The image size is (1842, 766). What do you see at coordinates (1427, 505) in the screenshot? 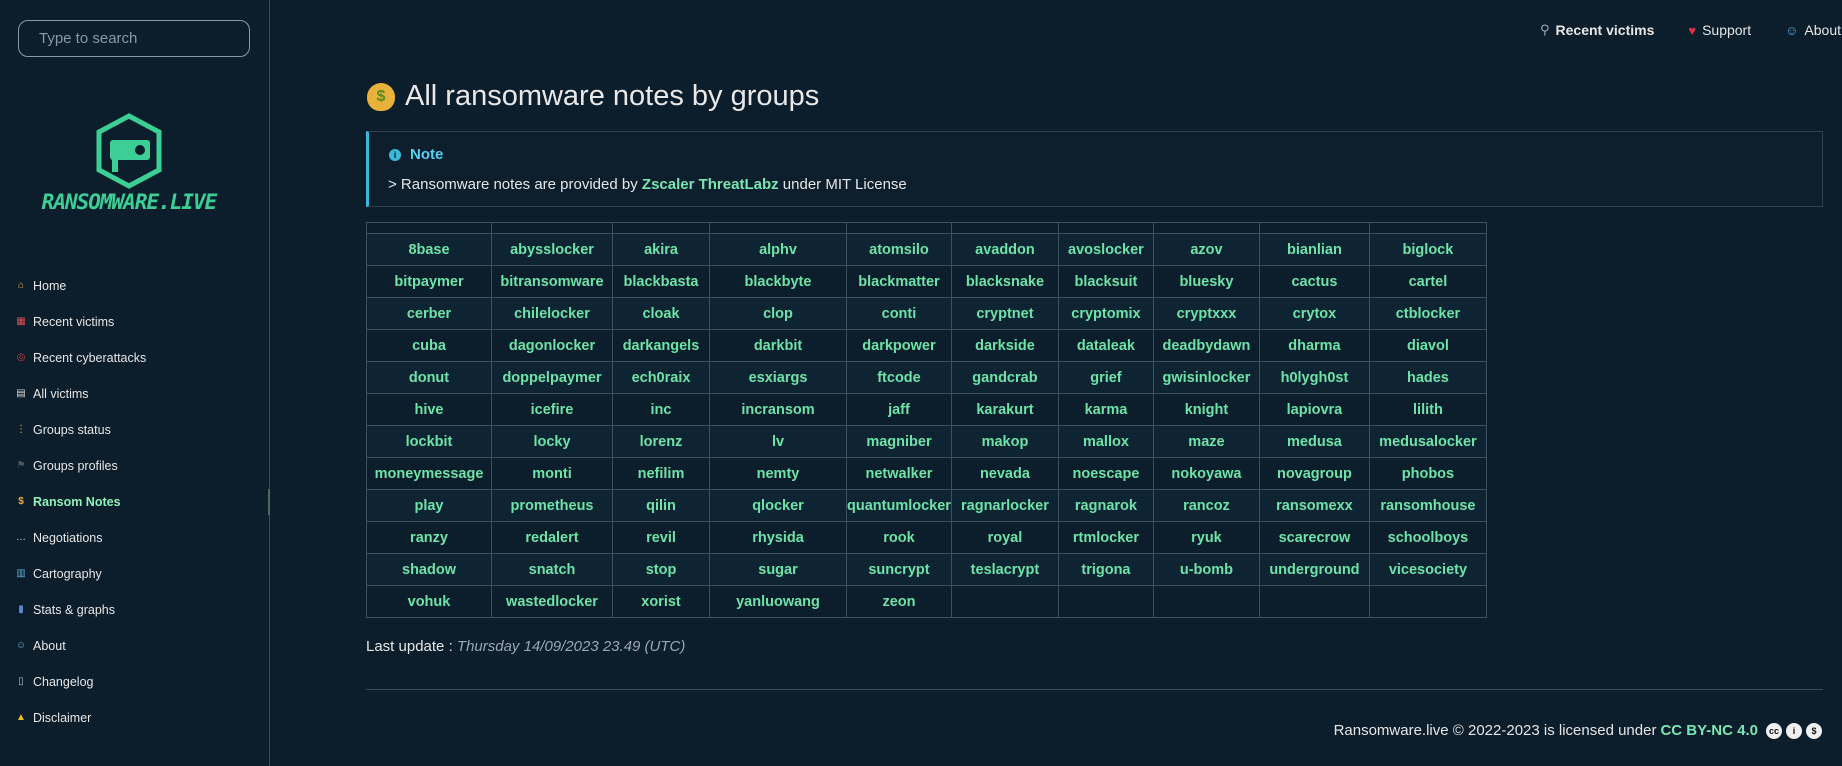
I see `group-link: ransomhouse` at bounding box center [1427, 505].